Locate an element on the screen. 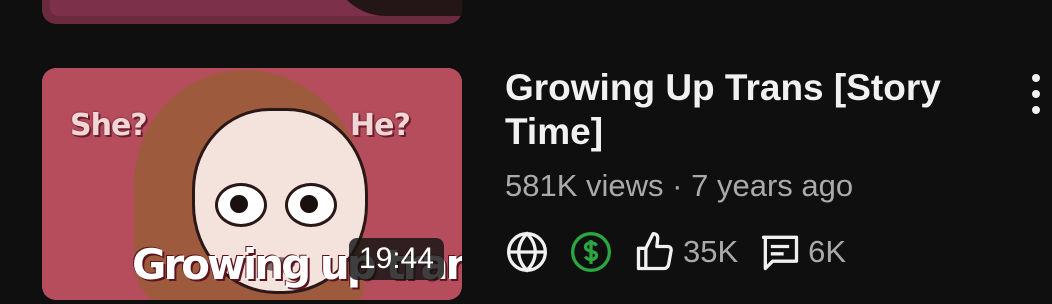 This screenshot has height=304, width=1052. comments-stat: 6K is located at coordinates (802, 252).